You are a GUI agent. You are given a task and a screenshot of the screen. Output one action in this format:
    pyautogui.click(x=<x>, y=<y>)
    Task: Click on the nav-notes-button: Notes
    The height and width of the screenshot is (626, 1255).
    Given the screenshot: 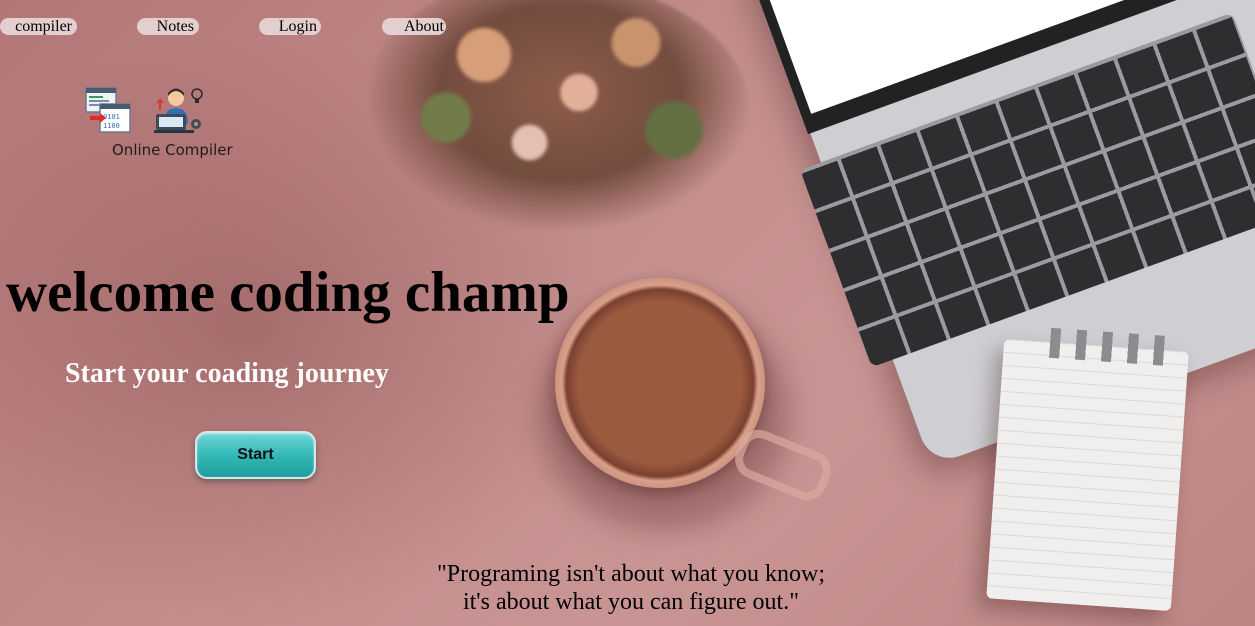 What is the action you would take?
    pyautogui.click(x=168, y=26)
    